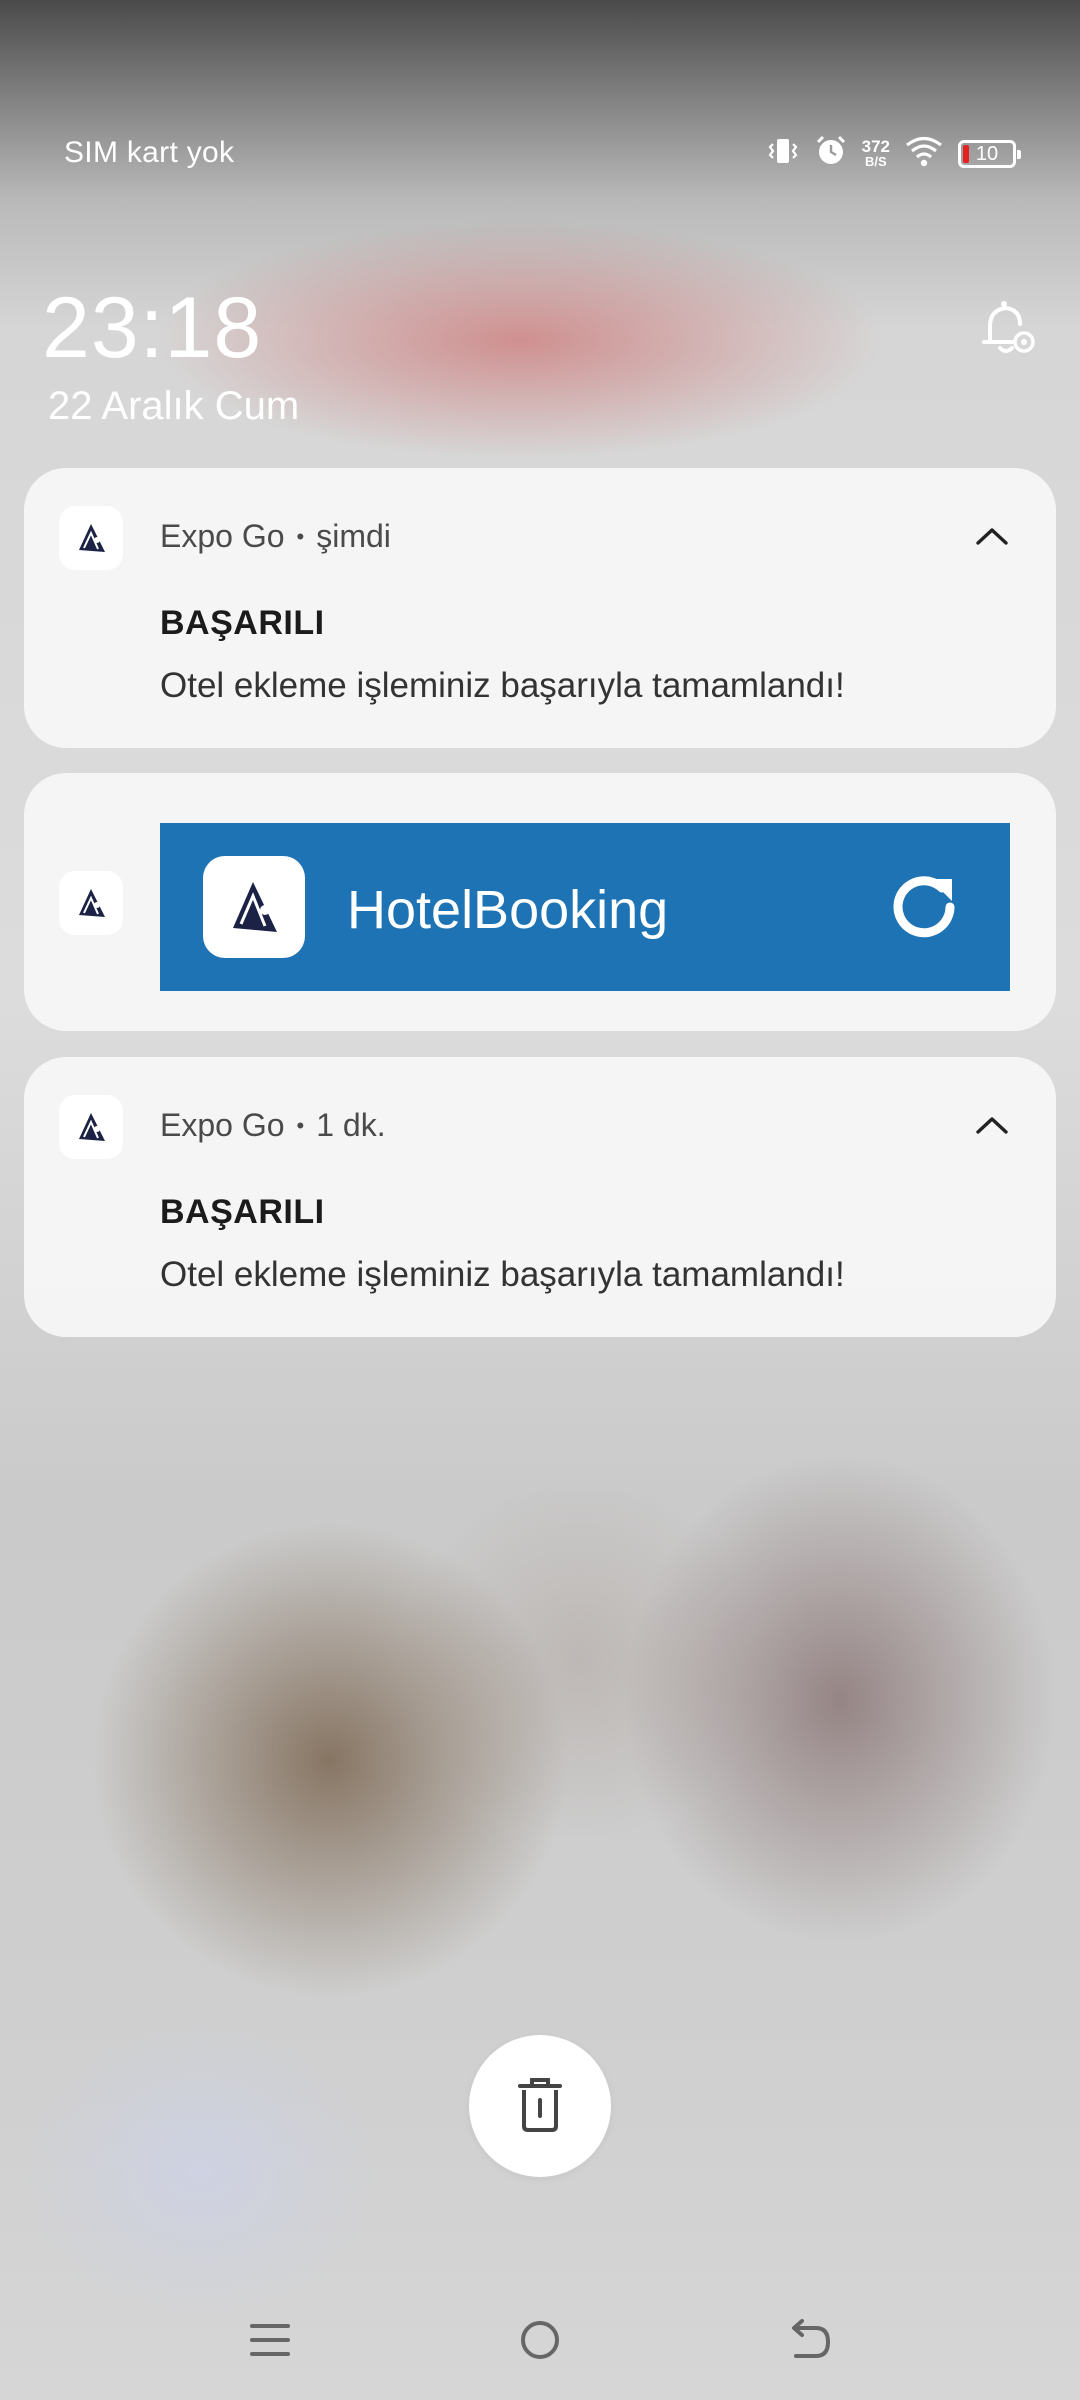 The height and width of the screenshot is (2400, 1080). I want to click on back-icon, so click(810, 2340).